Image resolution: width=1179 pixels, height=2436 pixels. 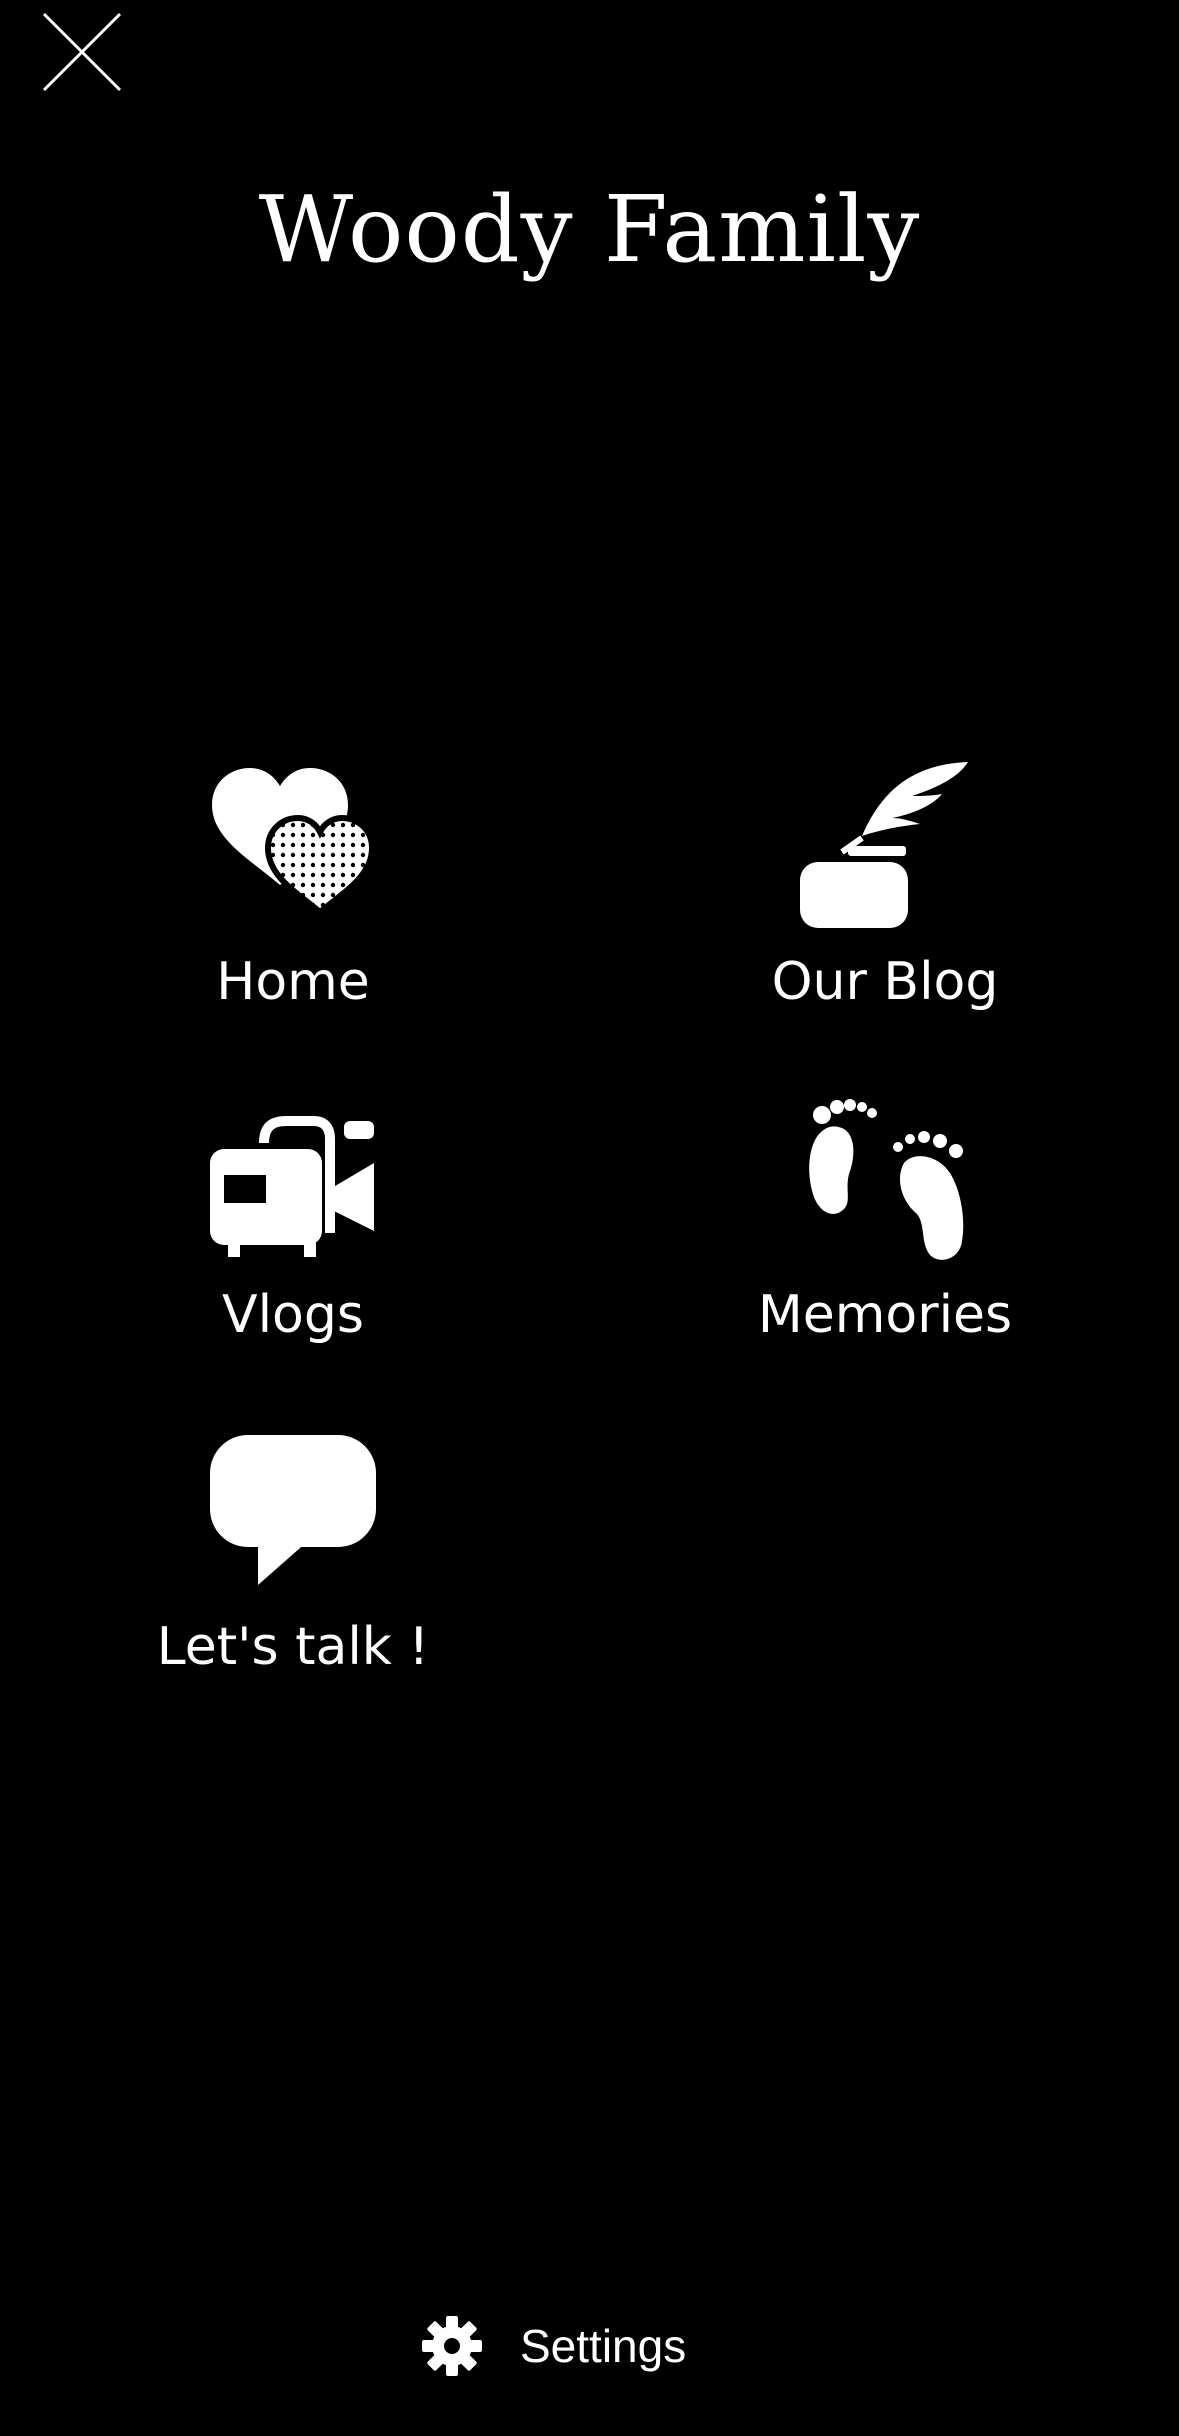 What do you see at coordinates (603, 2346) in the screenshot?
I see `settings-label: Settings` at bounding box center [603, 2346].